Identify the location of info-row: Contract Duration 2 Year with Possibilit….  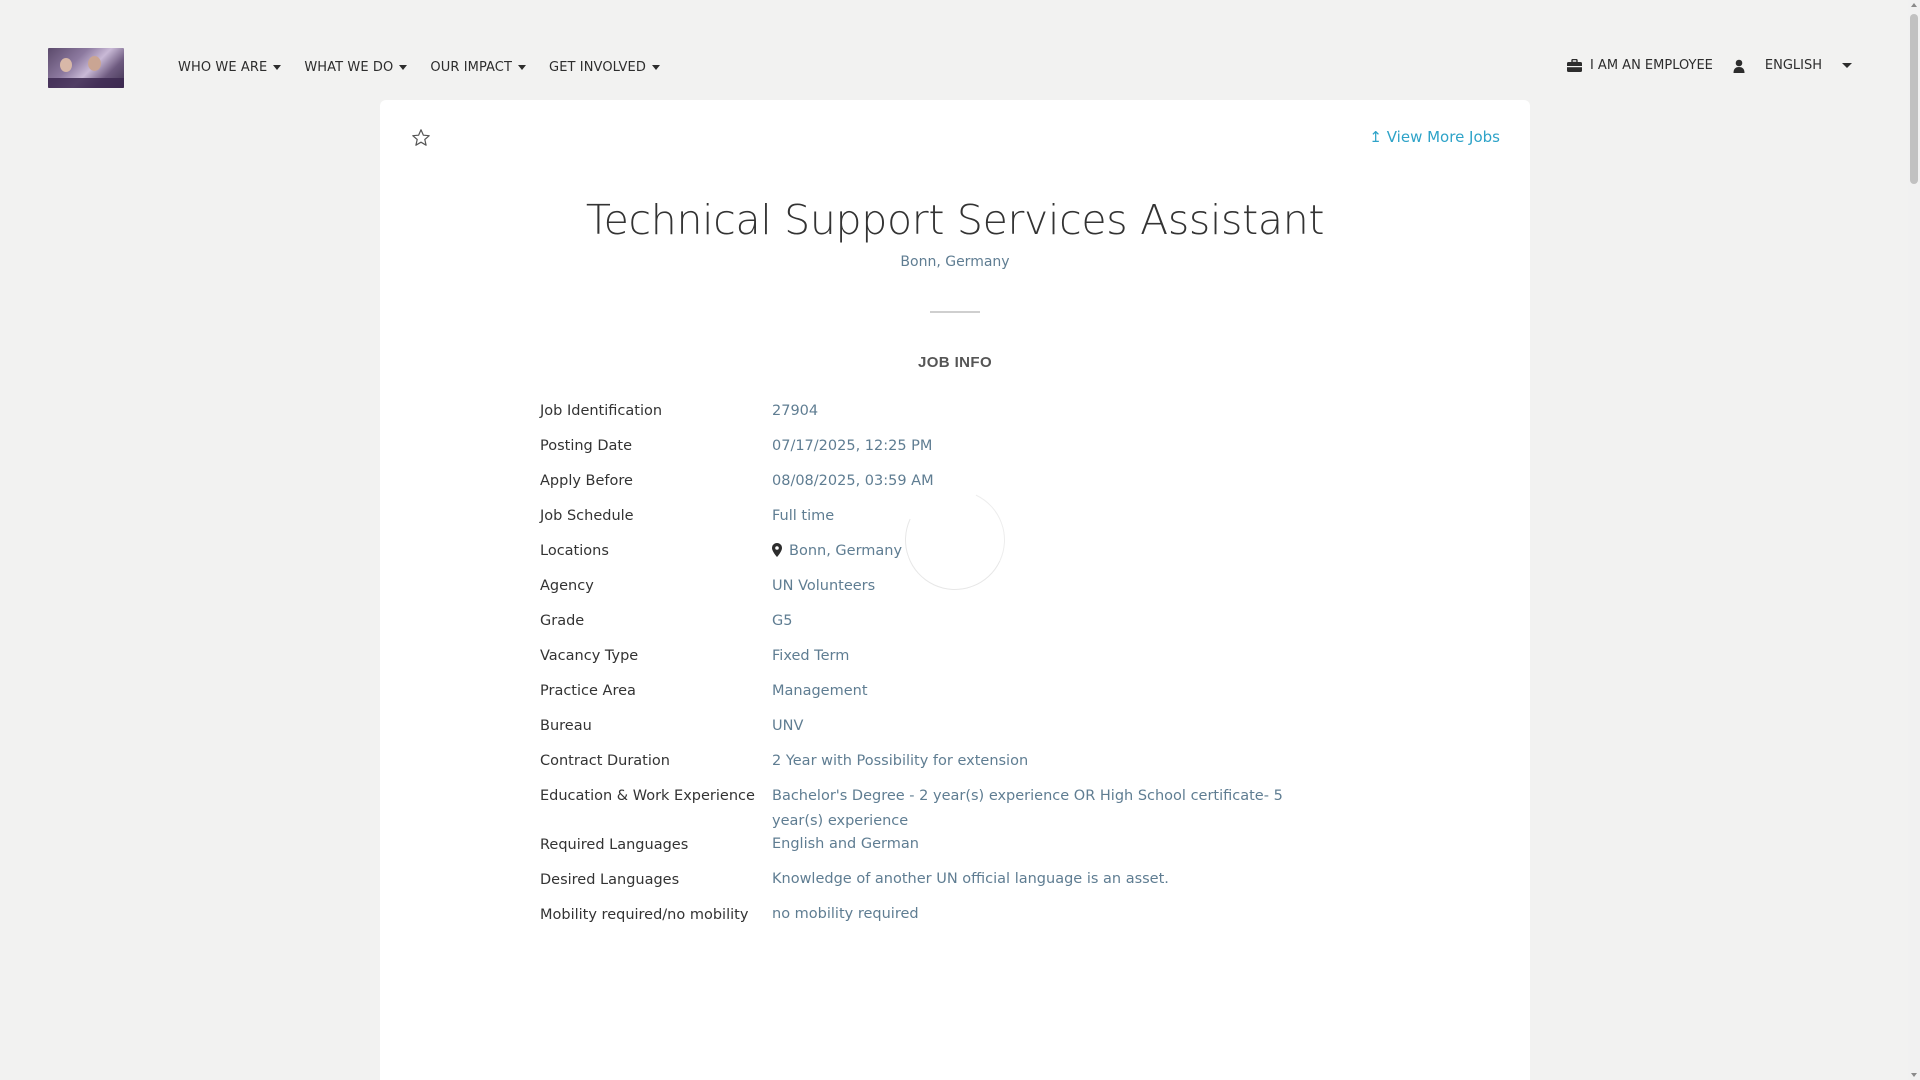
(940, 767).